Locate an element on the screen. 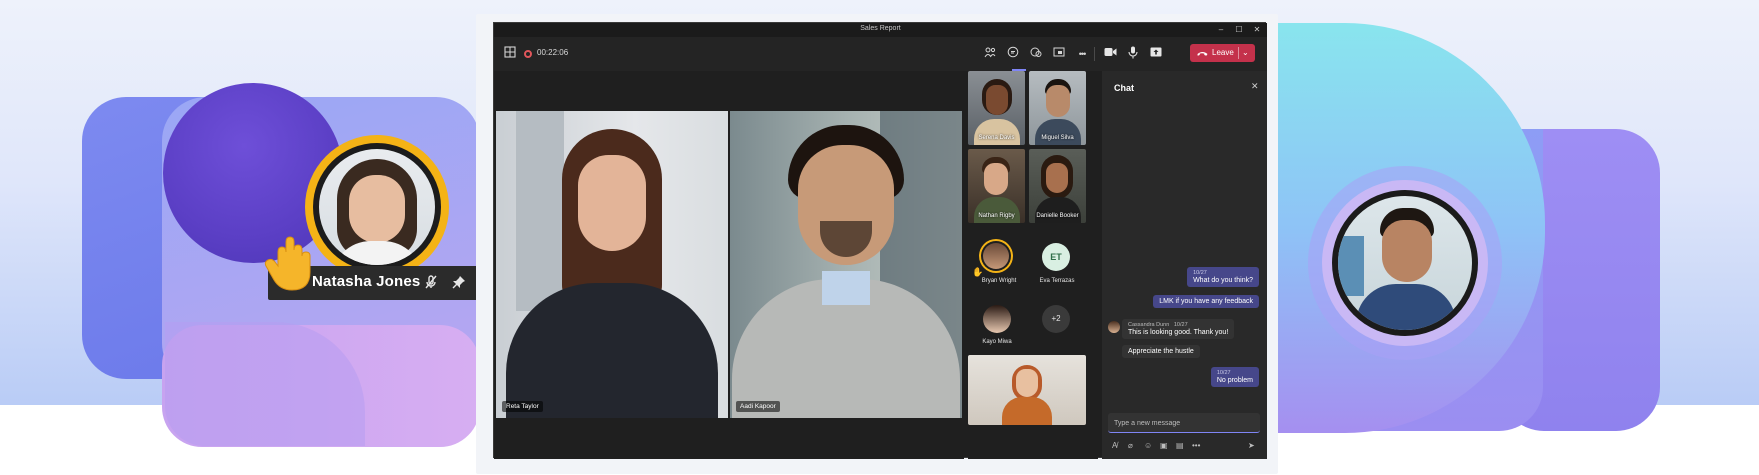 This screenshot has width=1759, height=475. share-tray-icon is located at coordinates (1059, 54).